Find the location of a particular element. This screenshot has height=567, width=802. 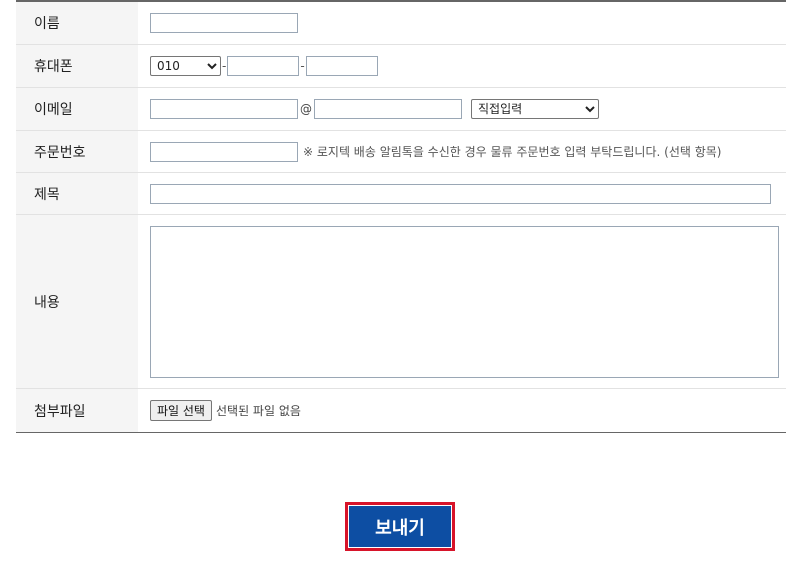

order-number-label: 주문번호 is located at coordinates (77, 151).